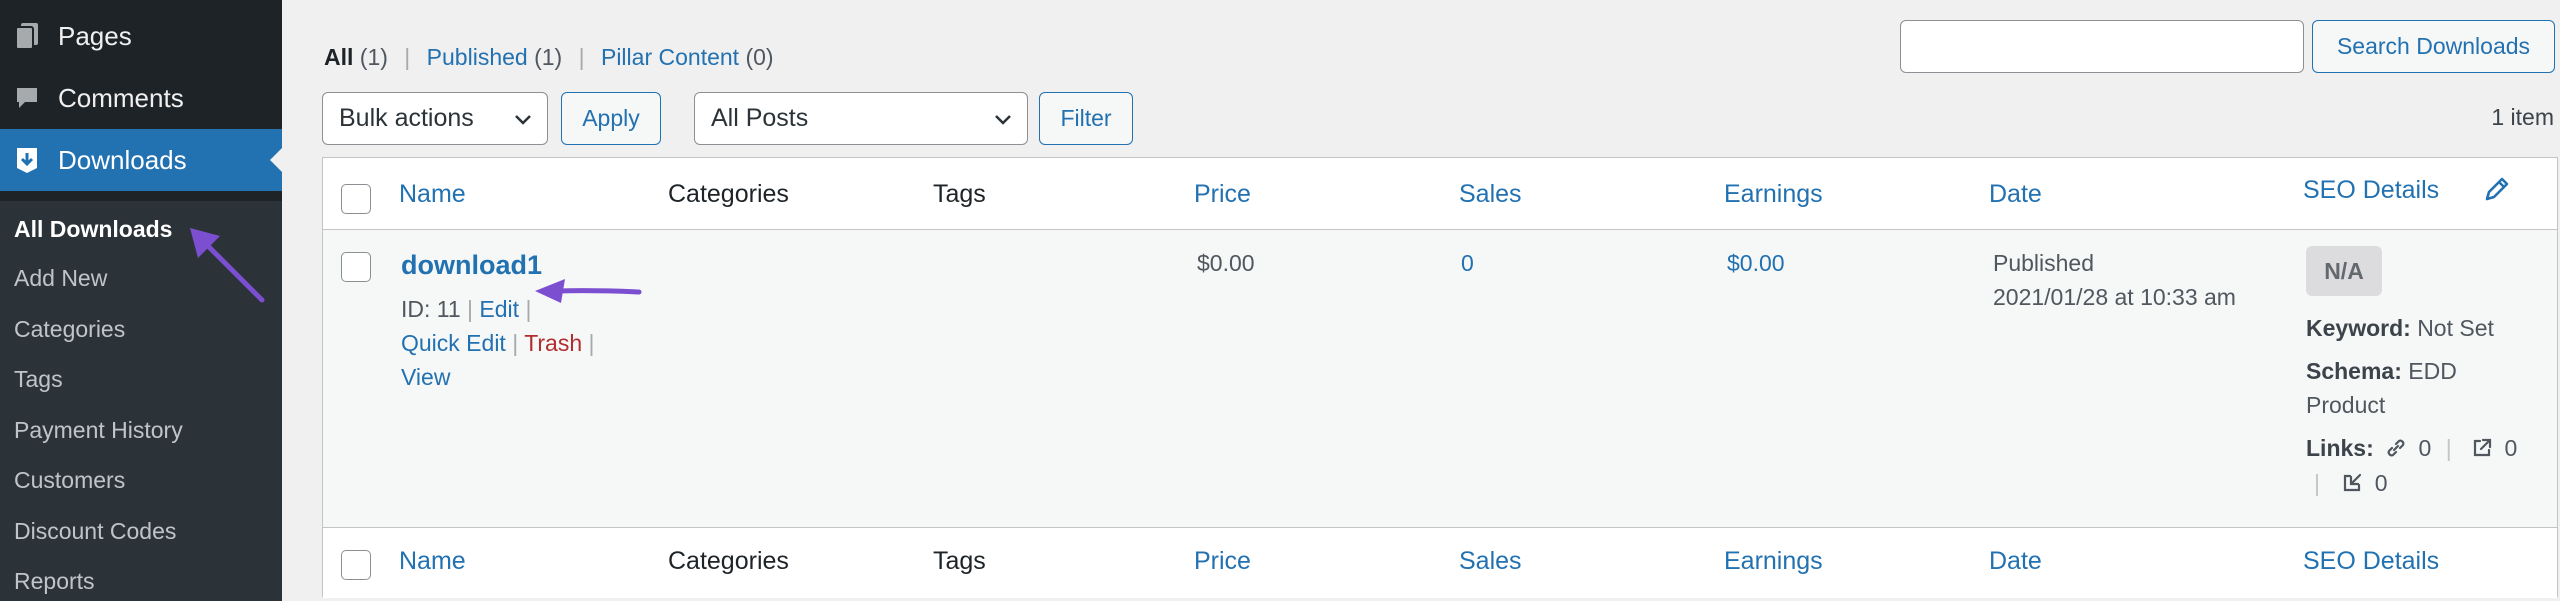 The image size is (2560, 601). What do you see at coordinates (93, 229) in the screenshot?
I see `submenu-all-downloads: All Downloads` at bounding box center [93, 229].